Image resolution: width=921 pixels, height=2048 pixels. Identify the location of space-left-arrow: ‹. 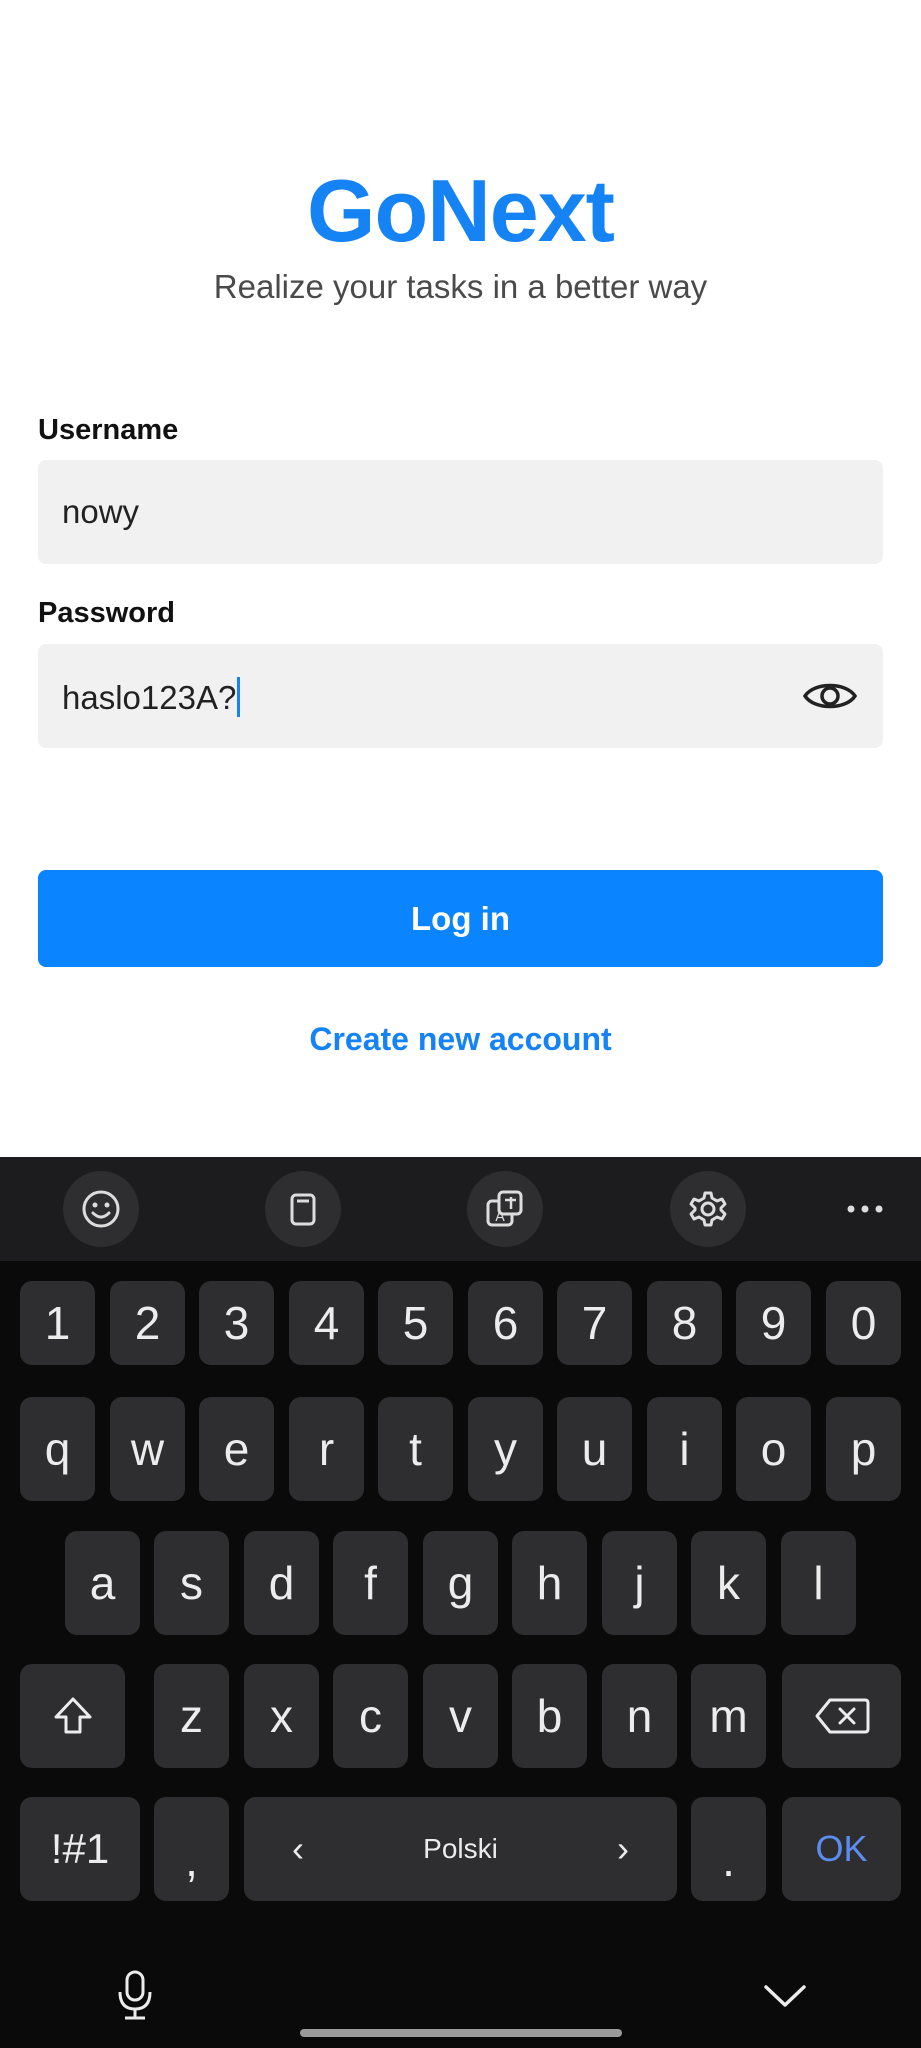
(298, 1848).